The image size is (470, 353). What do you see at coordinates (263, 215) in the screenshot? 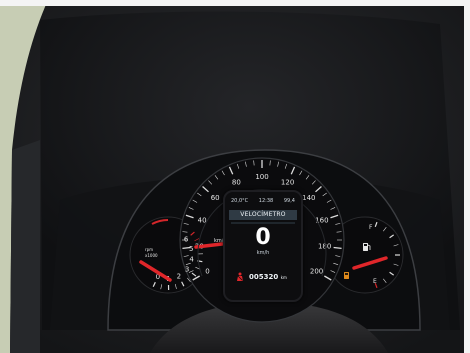
I see `display-menu-title: VELOCÍMETRO` at bounding box center [263, 215].